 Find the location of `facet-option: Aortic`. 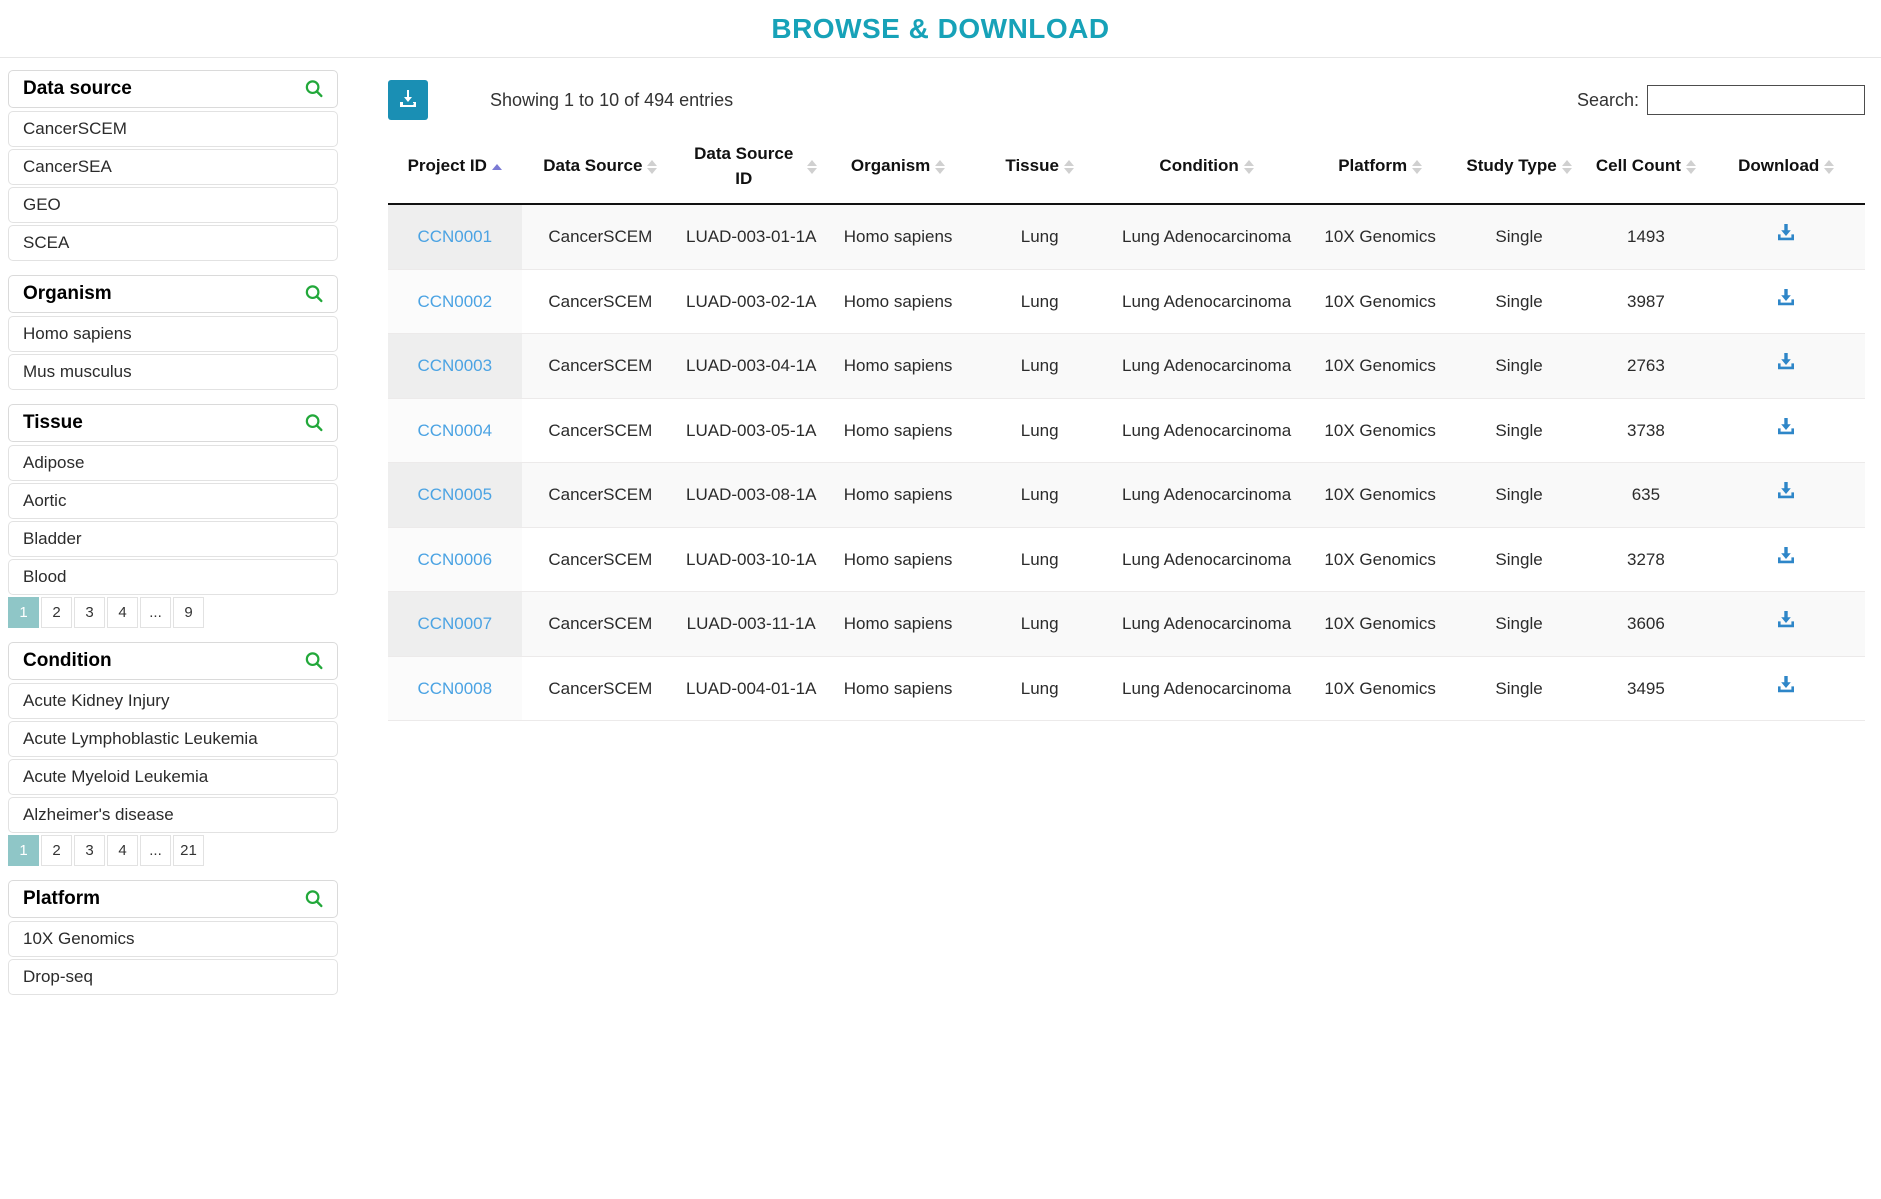

facet-option: Aortic is located at coordinates (173, 501).